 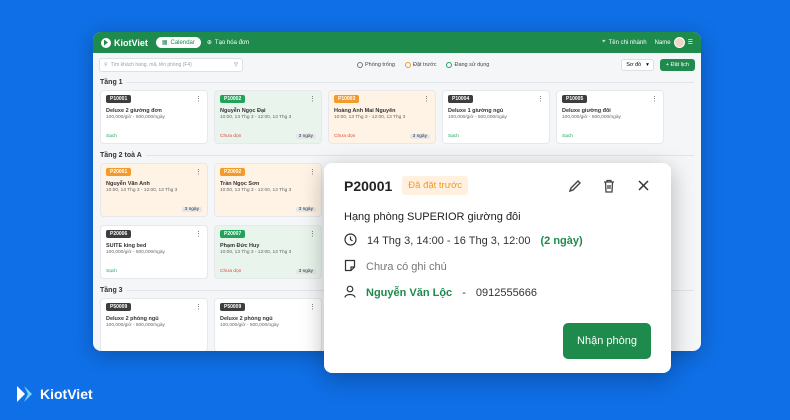 What do you see at coordinates (240, 184) in the screenshot?
I see `room-title: Trần Ngọc Sơn` at bounding box center [240, 184].